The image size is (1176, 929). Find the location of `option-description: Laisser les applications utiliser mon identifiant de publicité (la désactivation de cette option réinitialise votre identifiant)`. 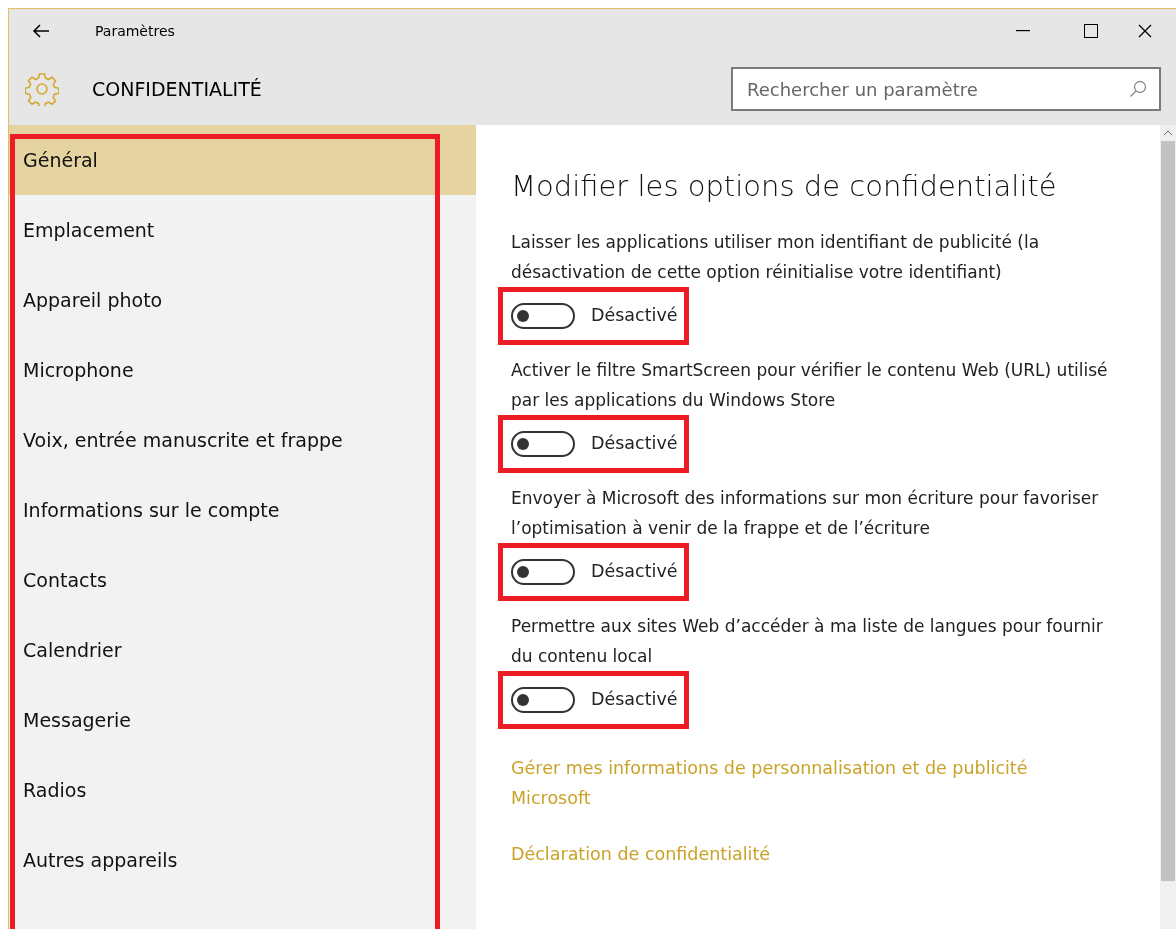

option-description: Laisser les applications utiliser mon identifiant de publicité (la désactivation de cette option réinitialise votre identifiant) is located at coordinates (776, 257).